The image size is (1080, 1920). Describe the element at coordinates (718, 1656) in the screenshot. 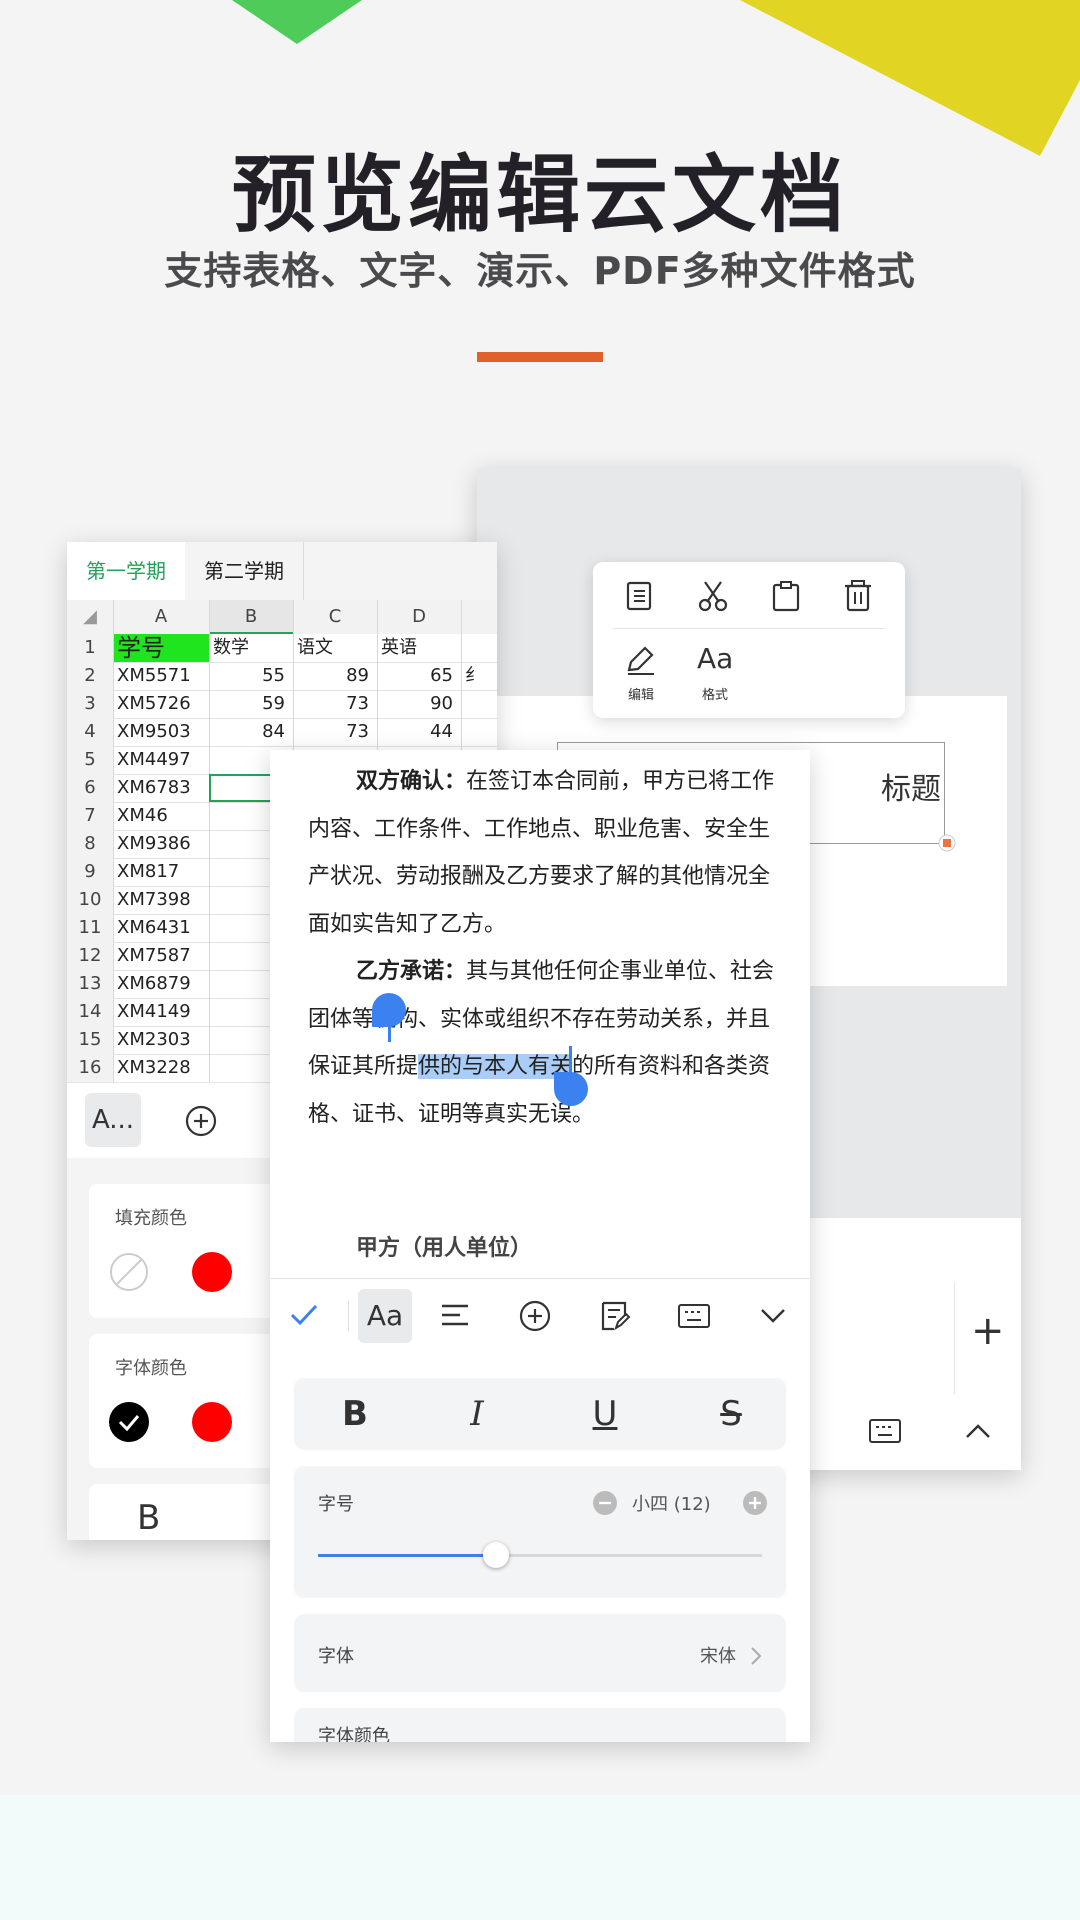

I see `font-family-value: 宋体` at that location.